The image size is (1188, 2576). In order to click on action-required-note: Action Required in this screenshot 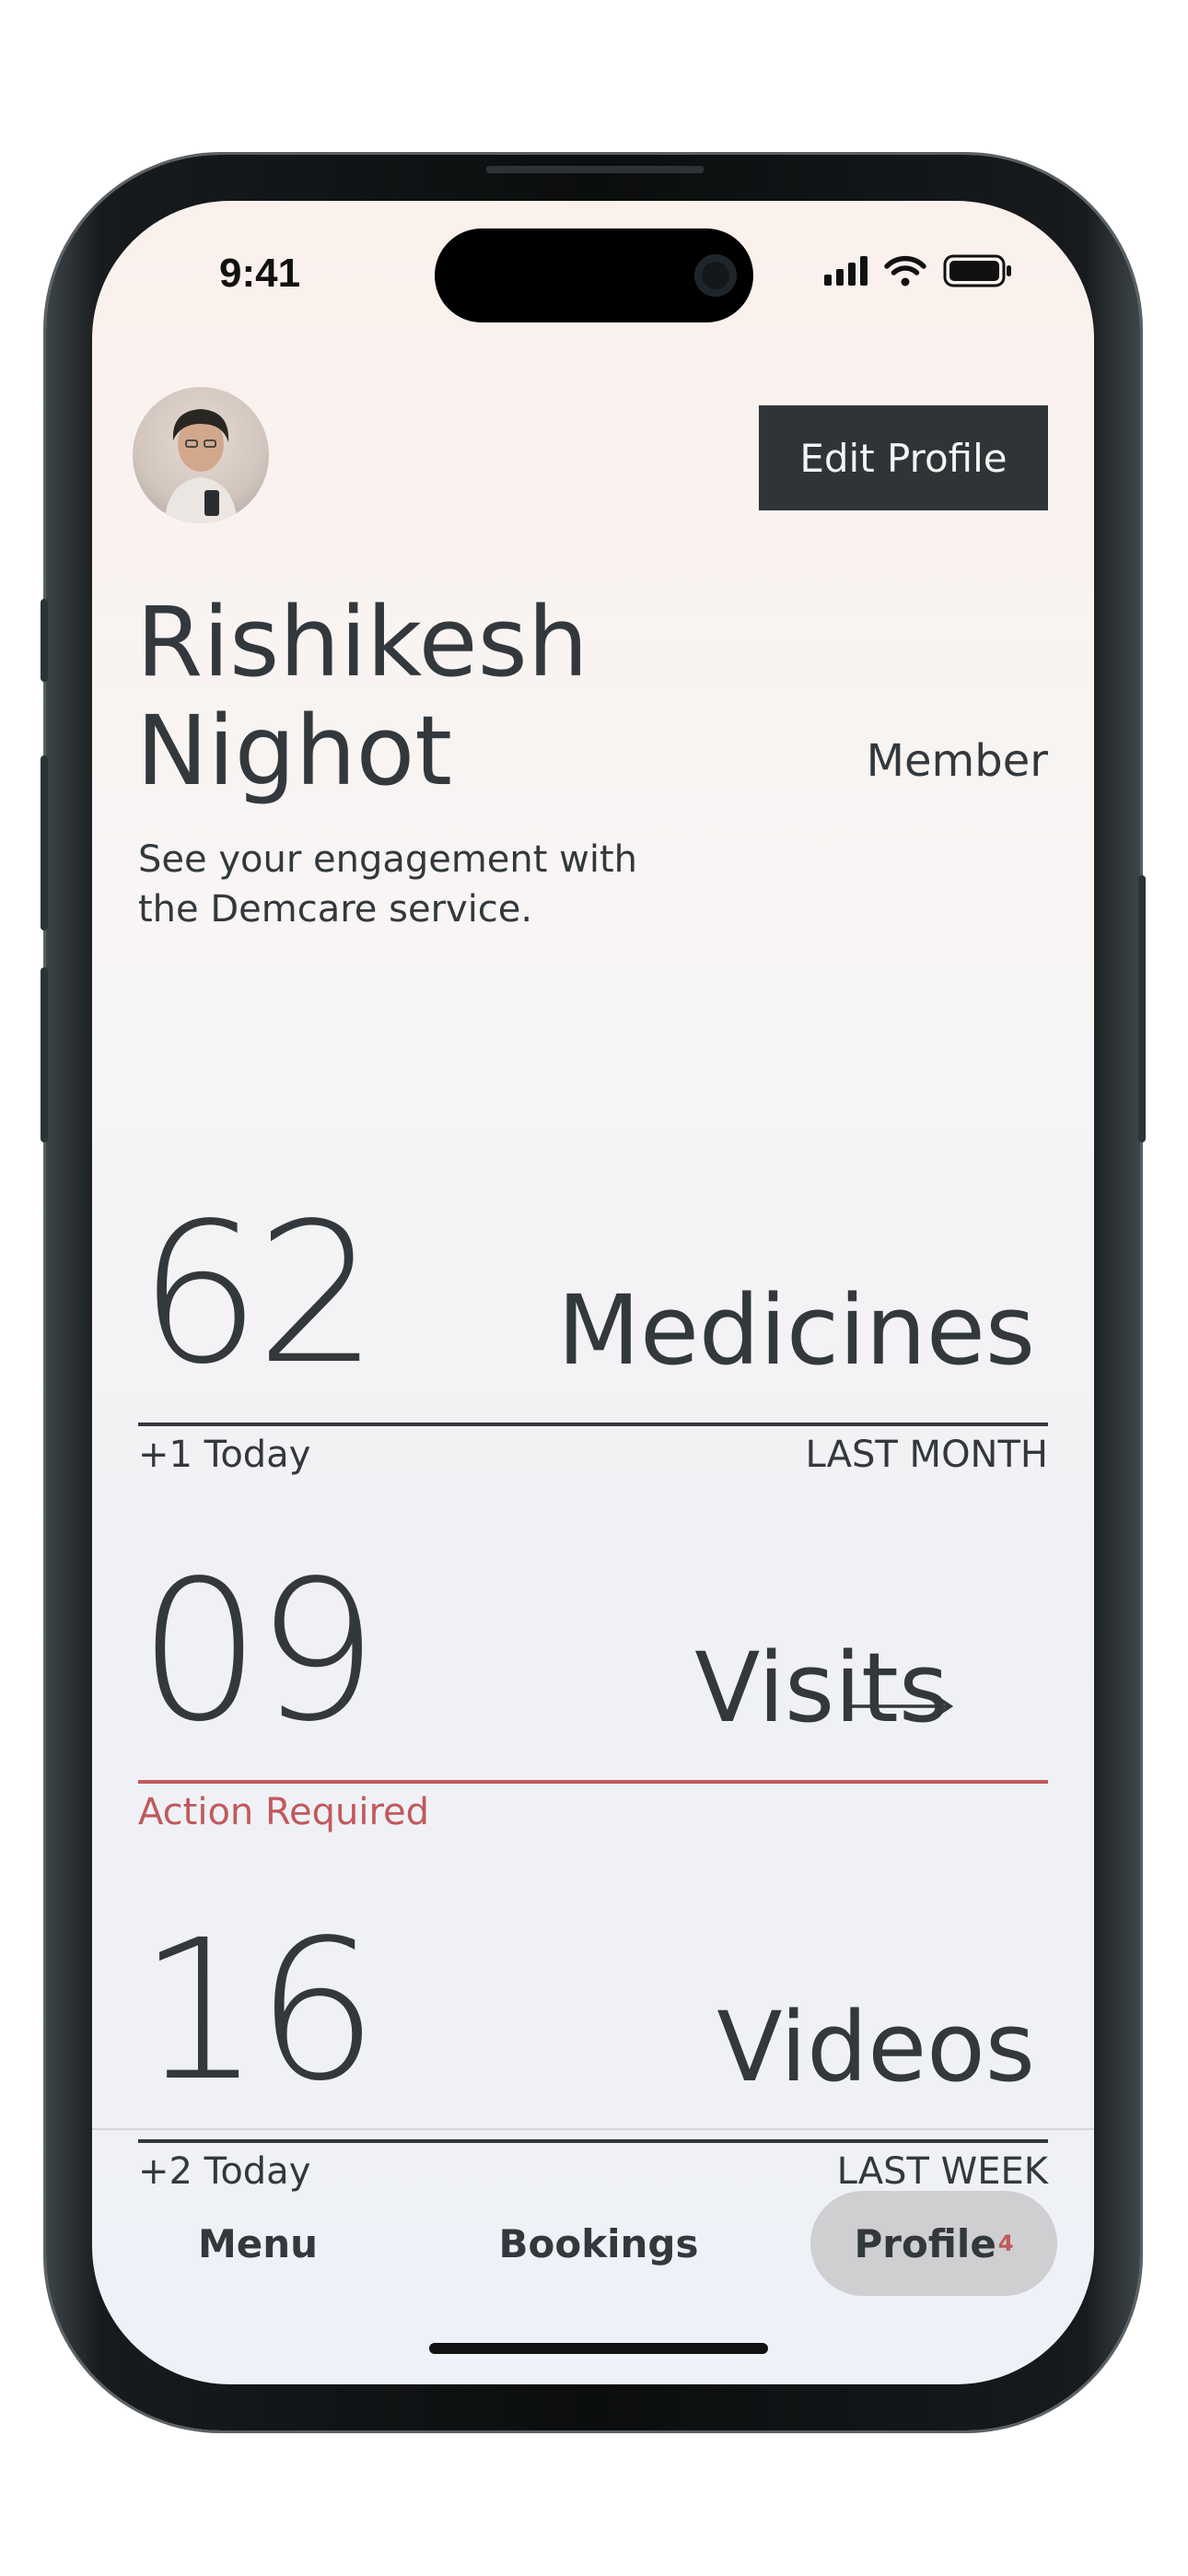, I will do `click(283, 1812)`.